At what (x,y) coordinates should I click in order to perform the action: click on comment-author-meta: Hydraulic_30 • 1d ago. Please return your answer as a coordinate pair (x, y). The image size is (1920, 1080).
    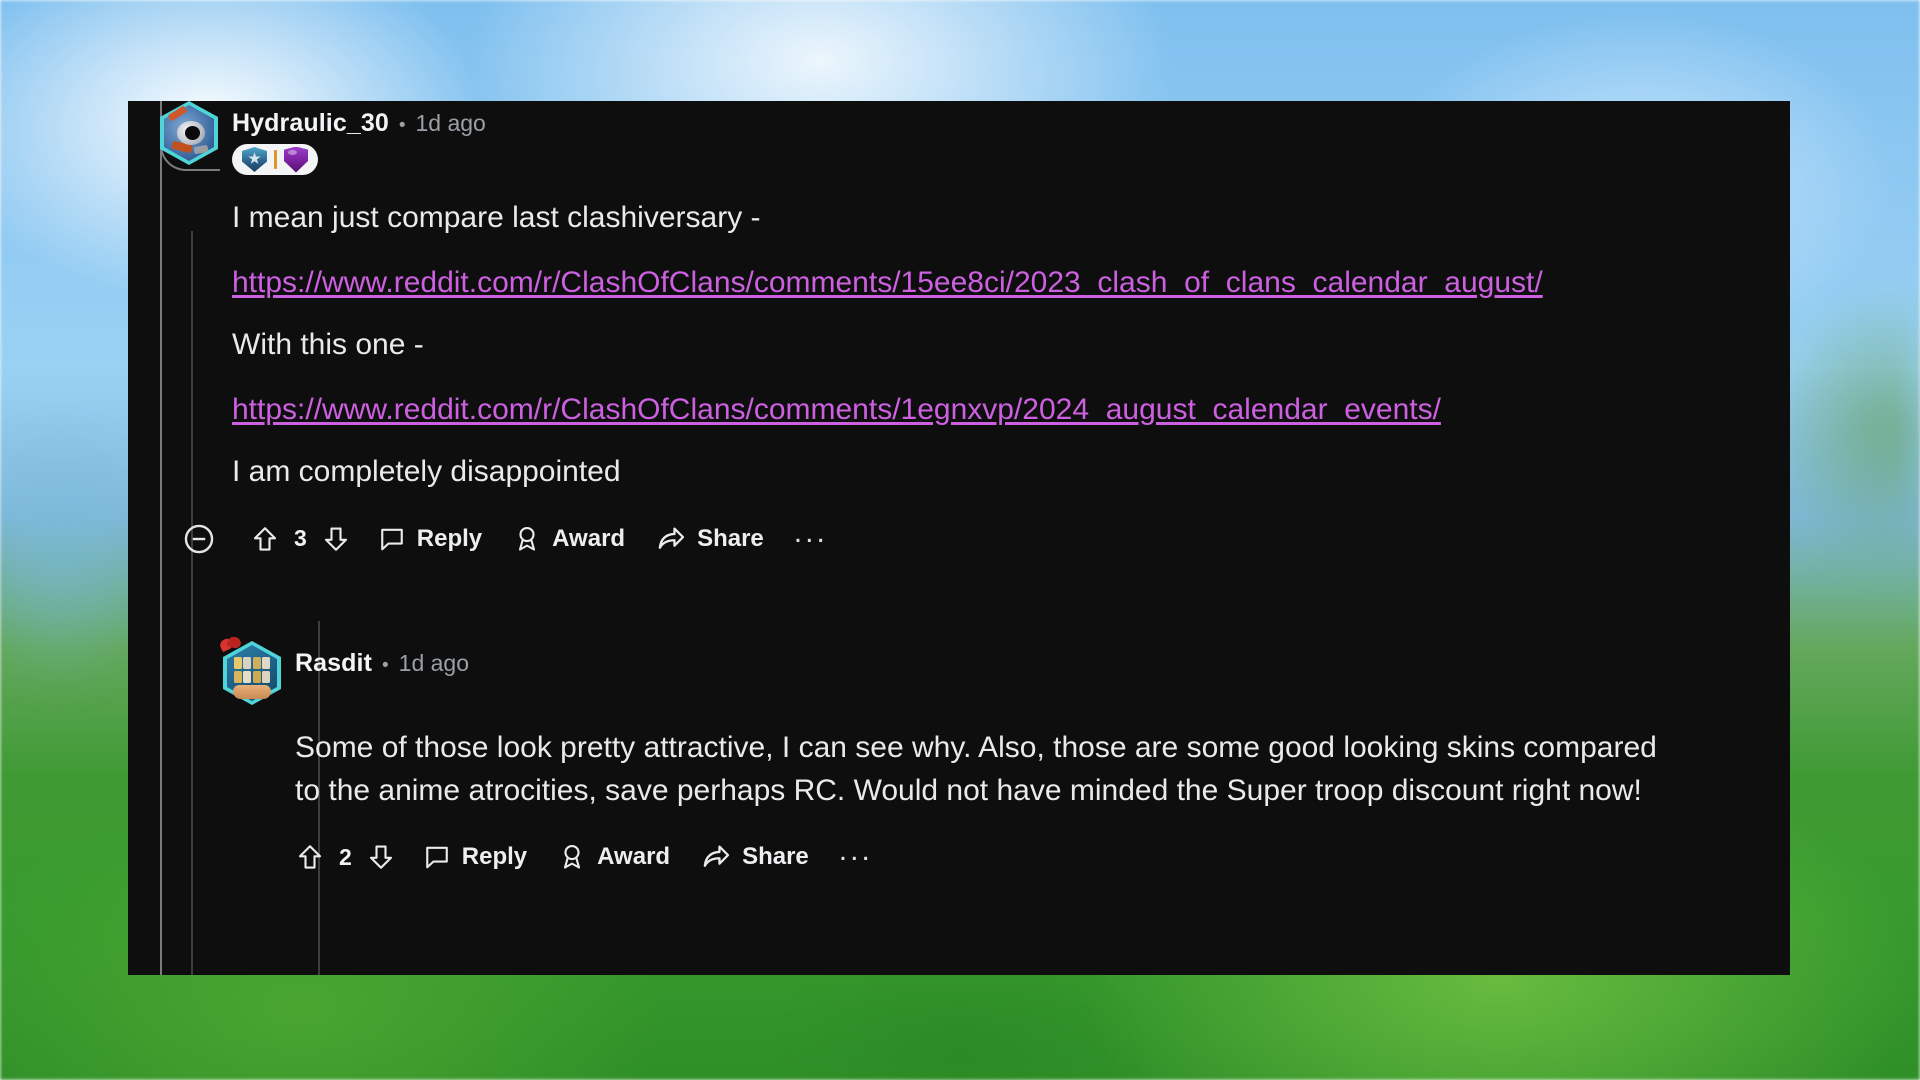
    Looking at the image, I should click on (359, 138).